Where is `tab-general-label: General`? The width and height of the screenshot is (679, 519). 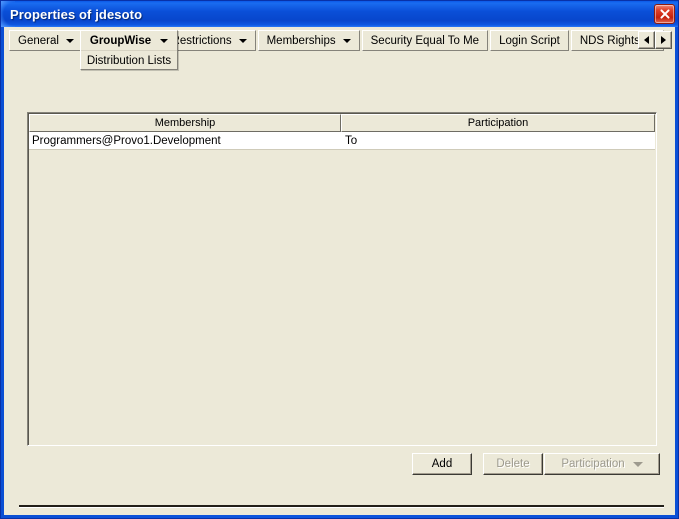 tab-general-label: General is located at coordinates (38, 40).